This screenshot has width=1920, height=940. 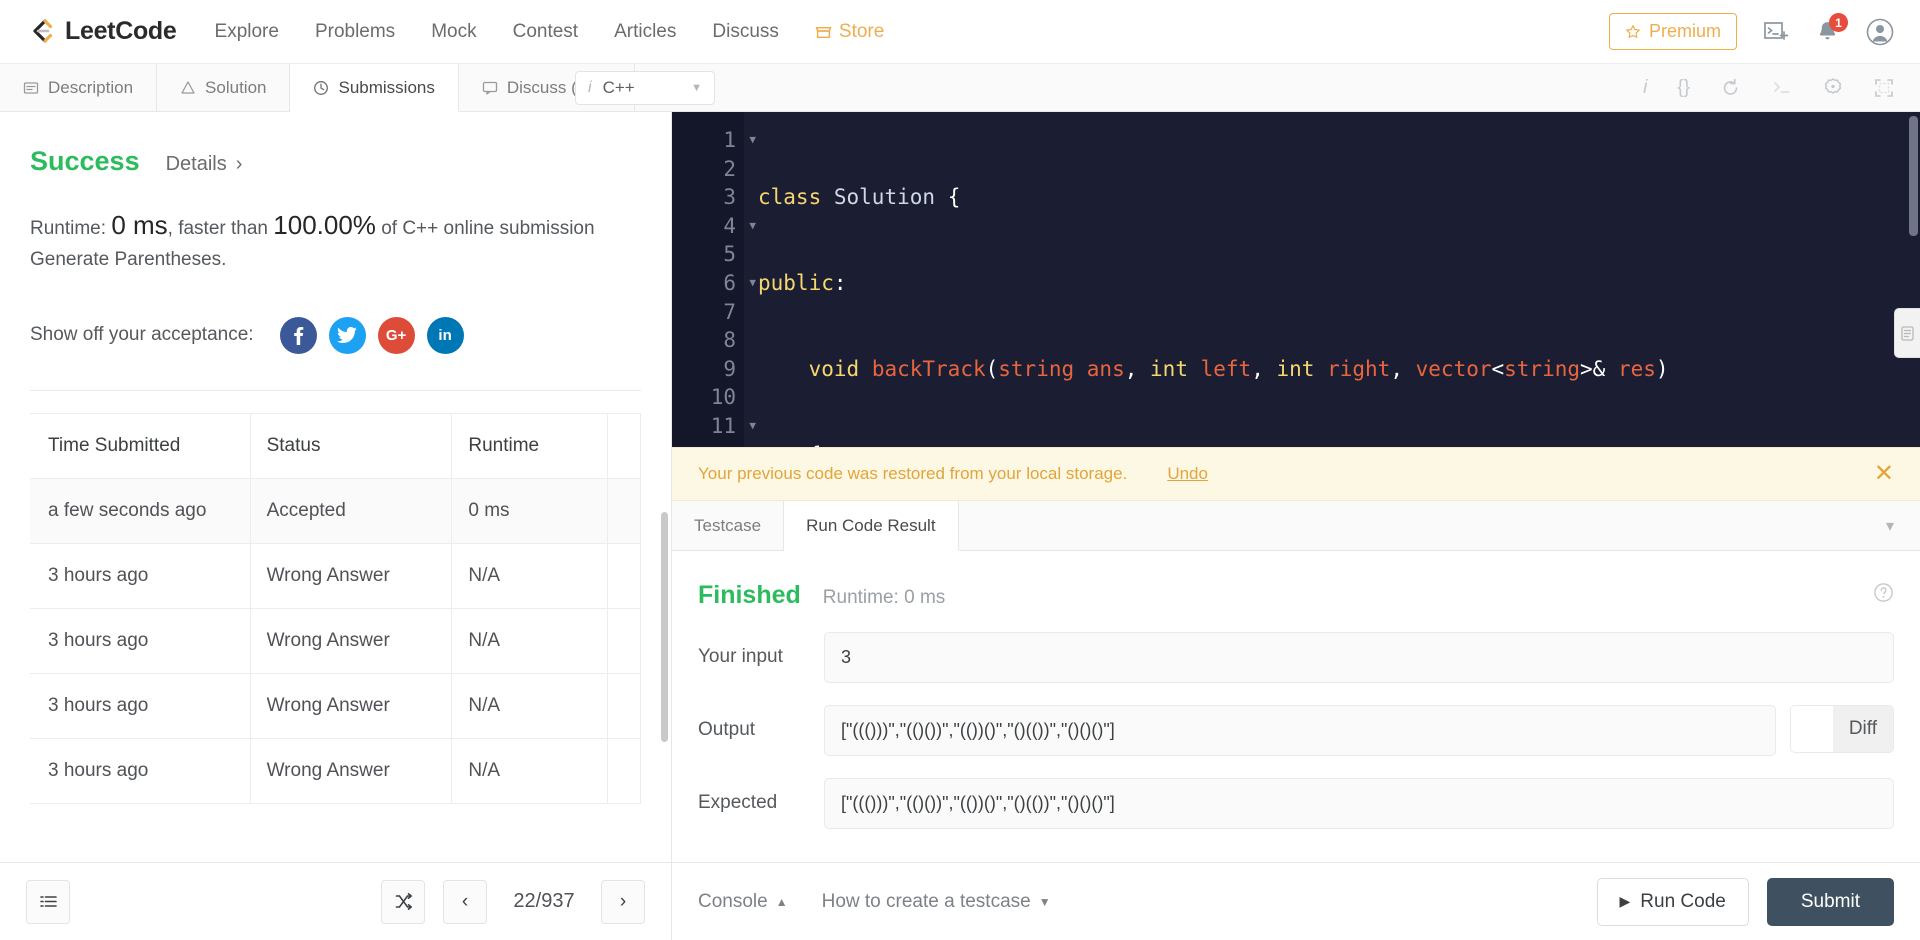 What do you see at coordinates (1625, 901) in the screenshot?
I see `play-icon: ▶` at bounding box center [1625, 901].